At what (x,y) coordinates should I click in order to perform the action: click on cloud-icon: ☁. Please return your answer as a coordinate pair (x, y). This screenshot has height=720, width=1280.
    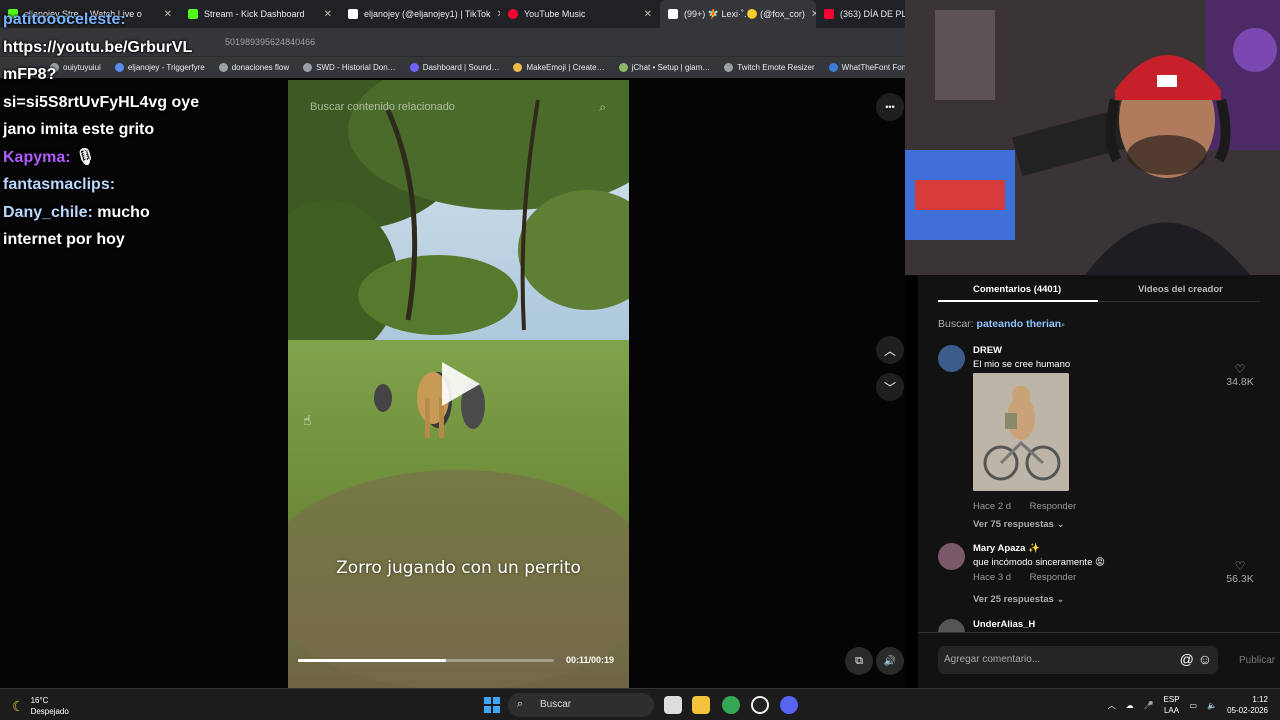
    Looking at the image, I should click on (1130, 705).